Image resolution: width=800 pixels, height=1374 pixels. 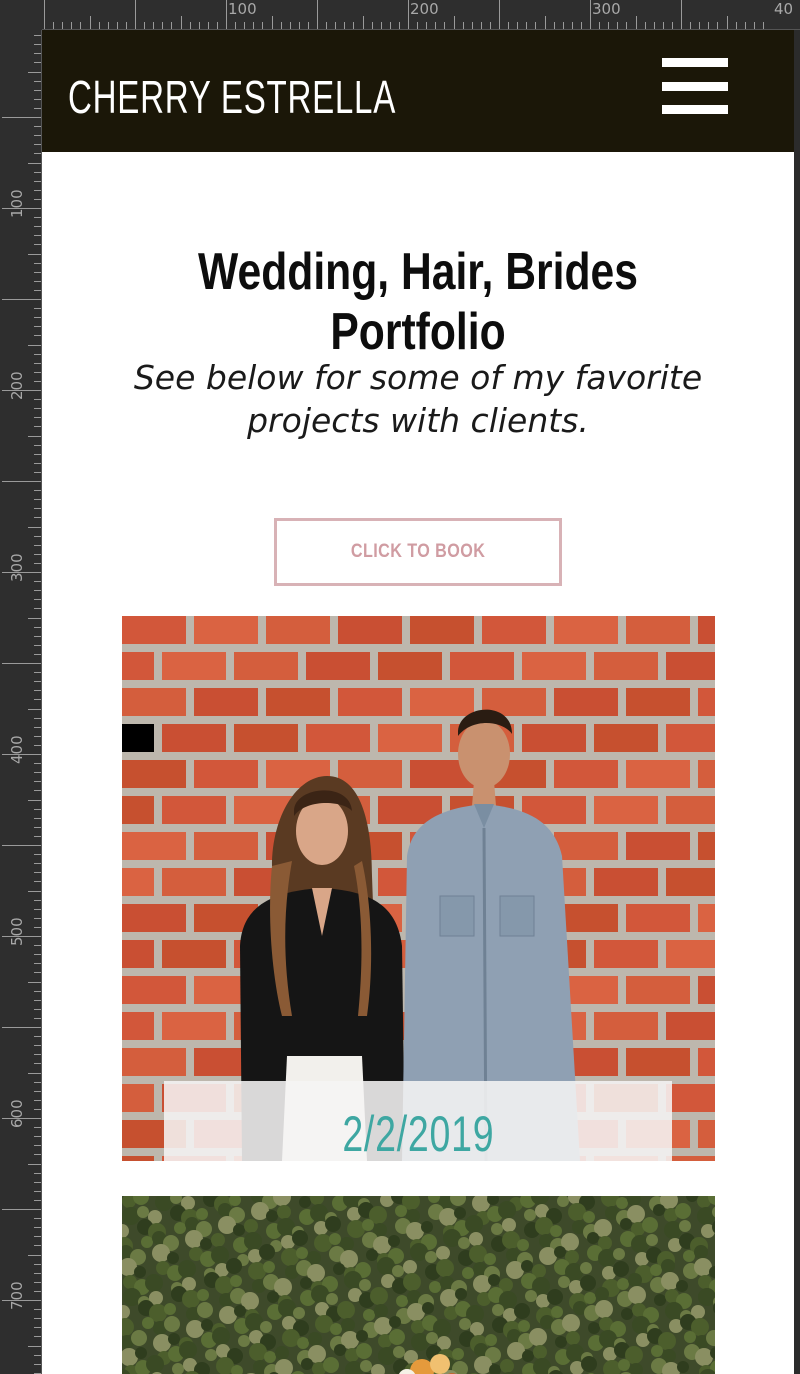 What do you see at coordinates (232, 97) in the screenshot?
I see `site-logo: CHERRY ESTRELLA` at bounding box center [232, 97].